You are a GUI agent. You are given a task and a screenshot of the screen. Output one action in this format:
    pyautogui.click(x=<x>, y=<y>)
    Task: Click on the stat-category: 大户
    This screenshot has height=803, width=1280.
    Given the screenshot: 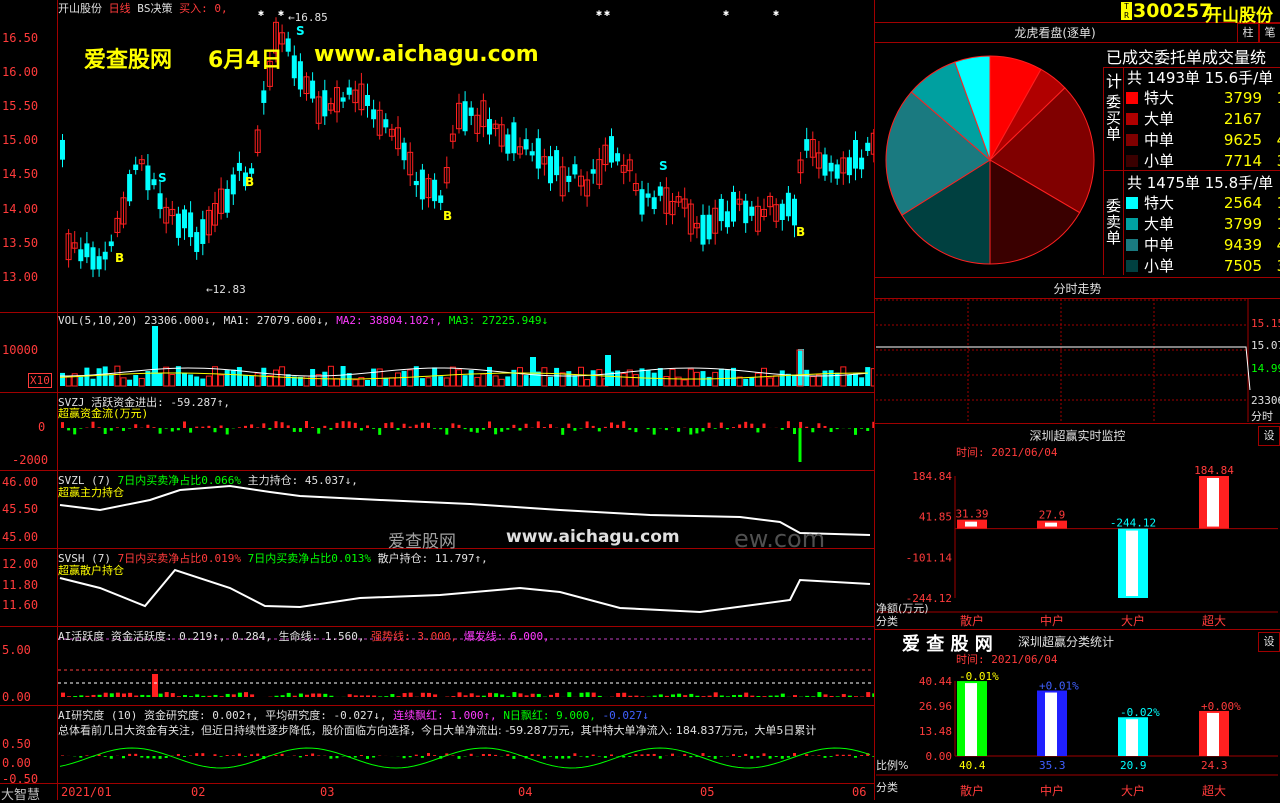 What is the action you would take?
    pyautogui.click(x=1133, y=790)
    